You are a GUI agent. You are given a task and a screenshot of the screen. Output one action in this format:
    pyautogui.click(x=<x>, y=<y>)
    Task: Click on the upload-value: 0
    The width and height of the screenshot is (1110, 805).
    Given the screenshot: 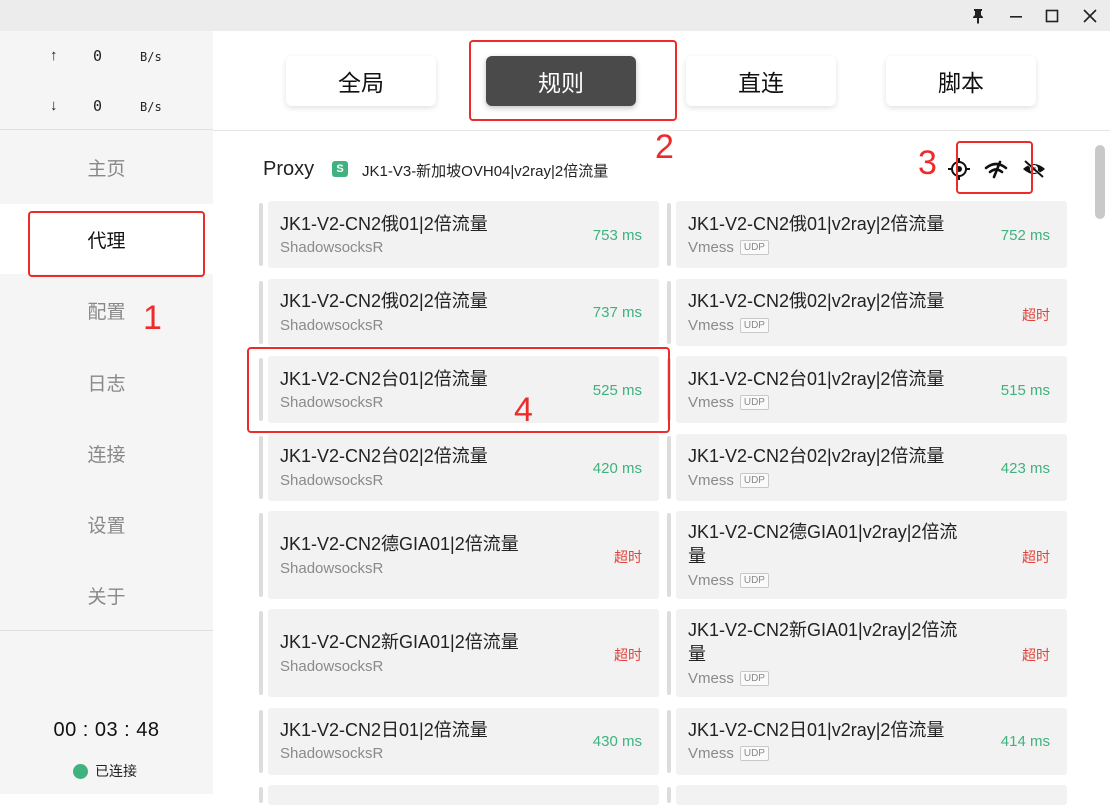 What is the action you would take?
    pyautogui.click(x=98, y=56)
    